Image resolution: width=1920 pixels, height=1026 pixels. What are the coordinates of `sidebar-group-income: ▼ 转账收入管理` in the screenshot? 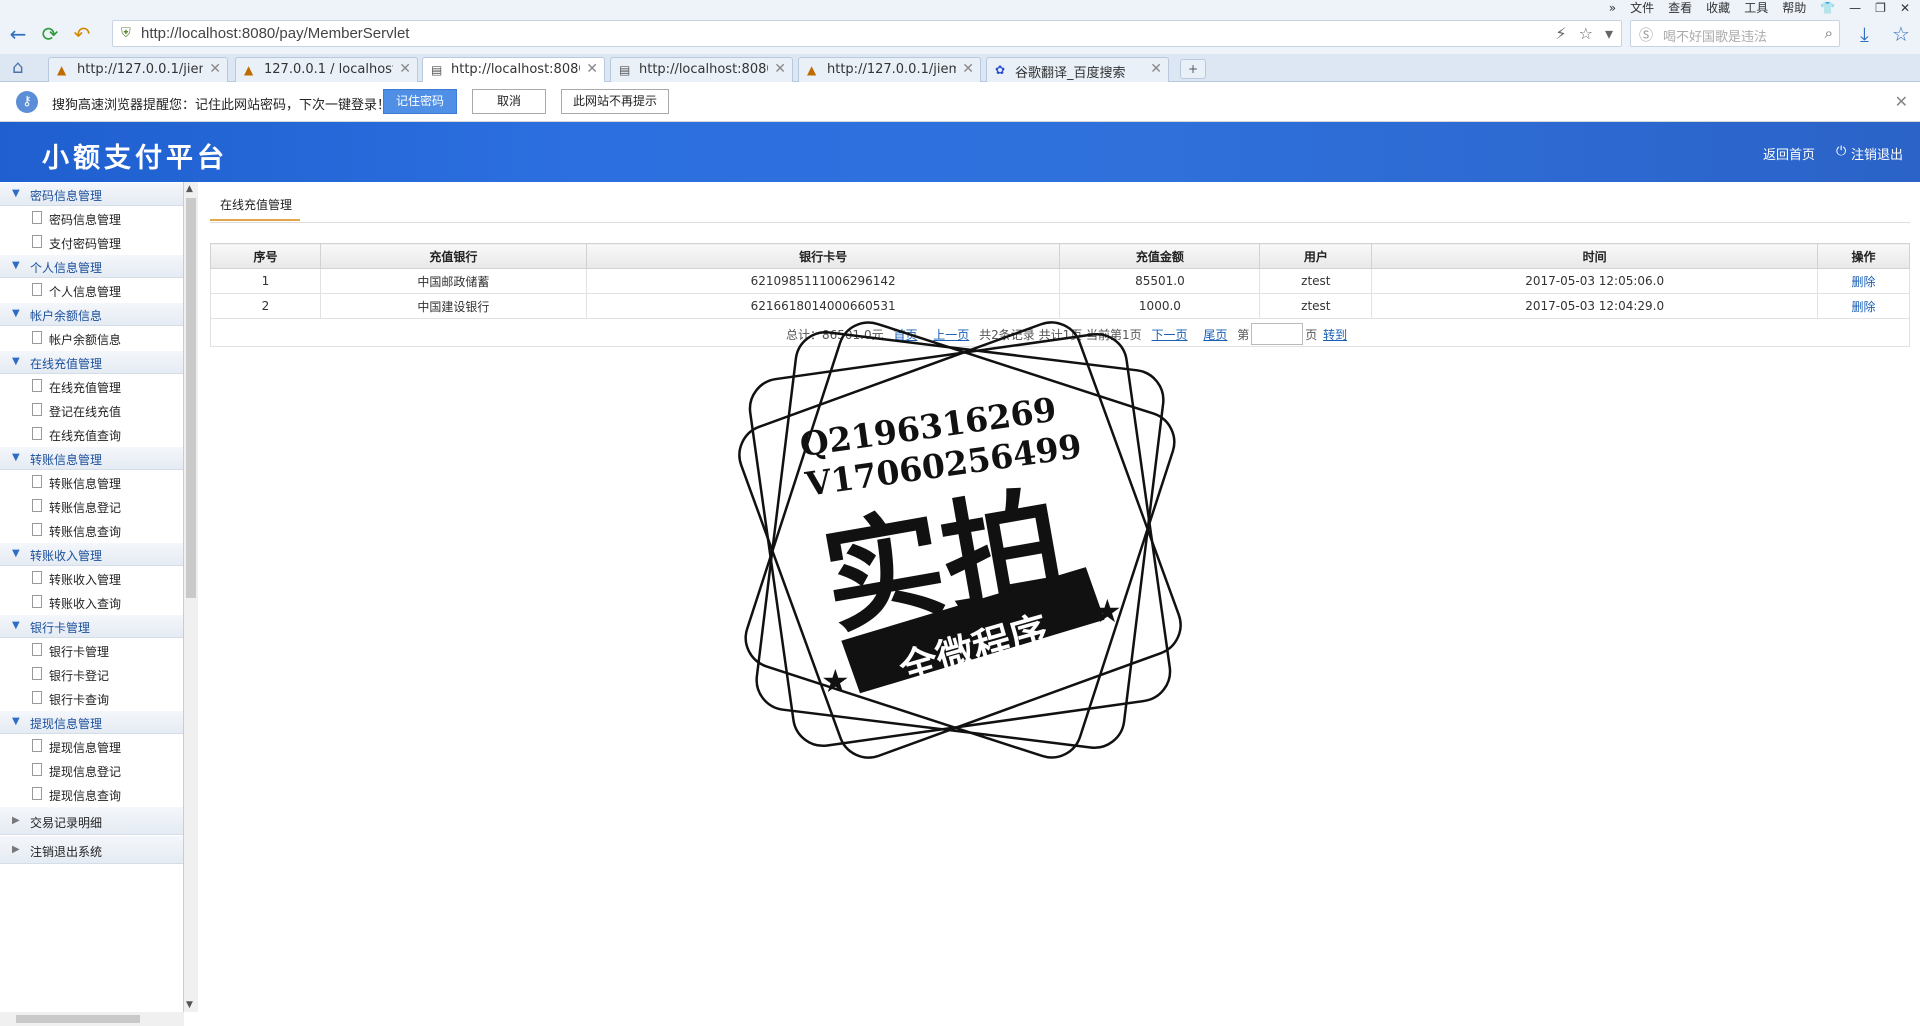 It's located at (91, 554).